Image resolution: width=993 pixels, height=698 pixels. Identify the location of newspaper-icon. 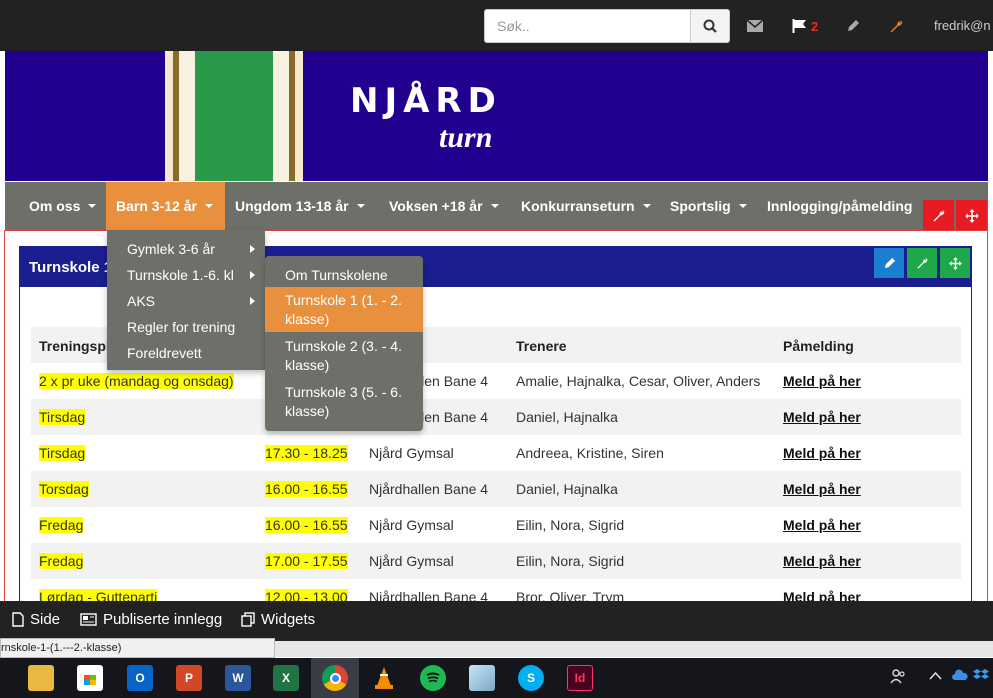
(88, 619).